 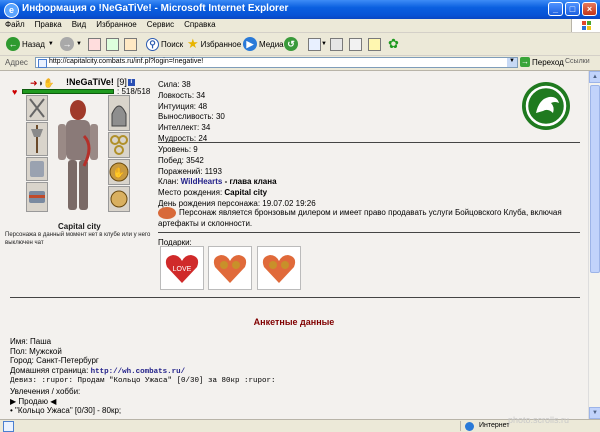 I want to click on stop-icon, so click(x=94, y=44).